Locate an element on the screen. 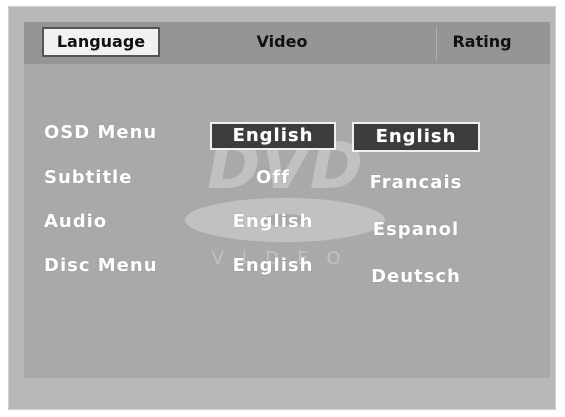  audio-label: Audio is located at coordinates (76, 221).